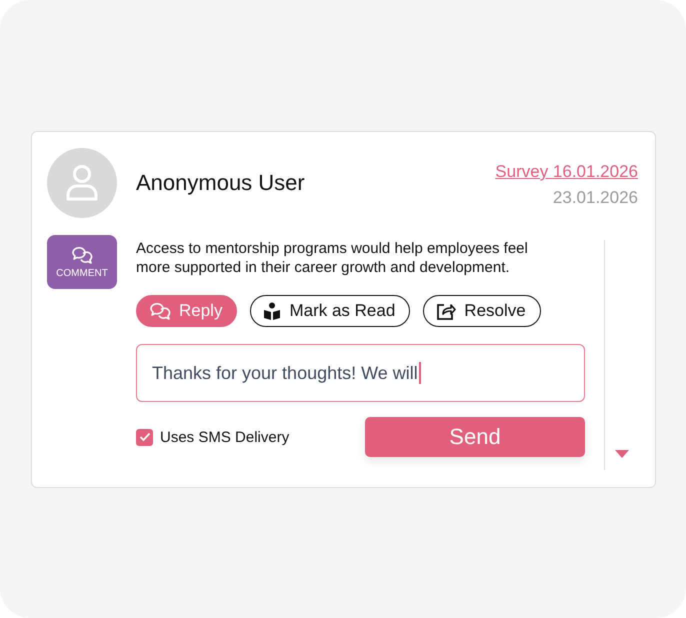 Image resolution: width=686 pixels, height=618 pixels. What do you see at coordinates (621, 454) in the screenshot?
I see `caret-down-icon` at bounding box center [621, 454].